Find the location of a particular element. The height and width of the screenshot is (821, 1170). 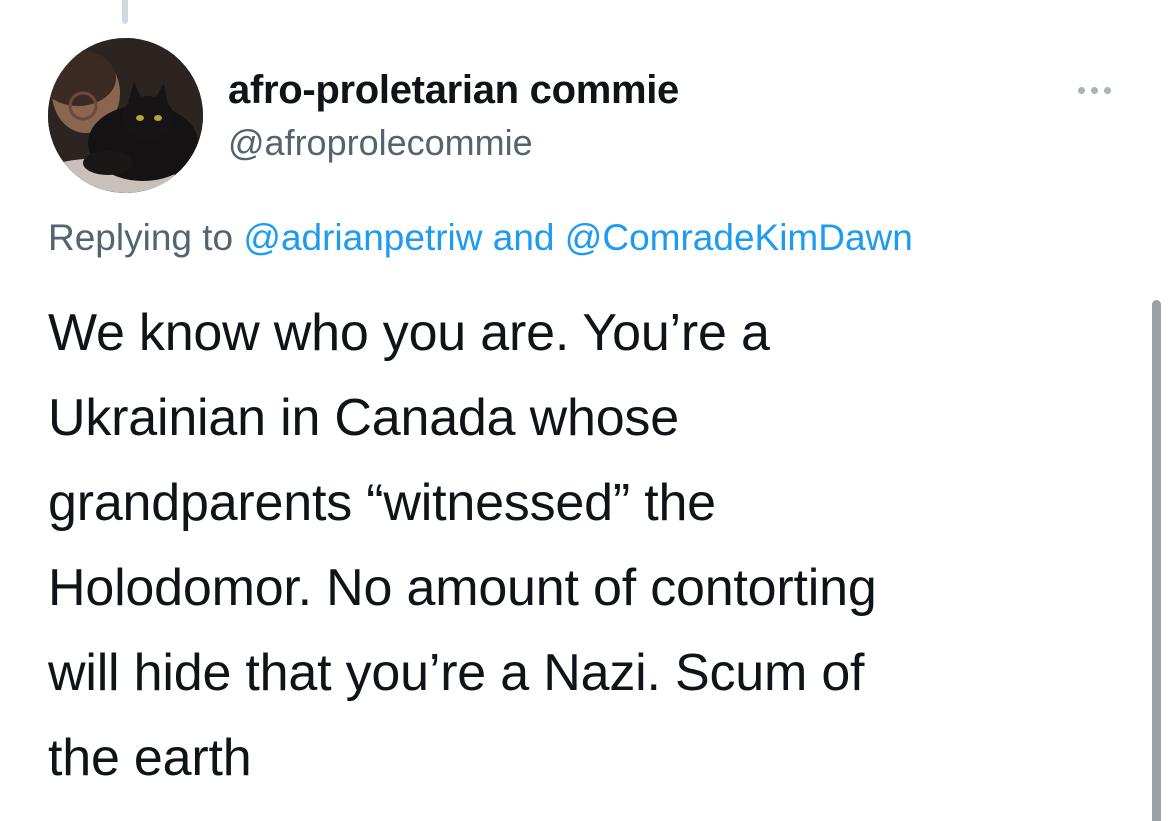

reply-context-prefix: Replying to is located at coordinates (146, 237).